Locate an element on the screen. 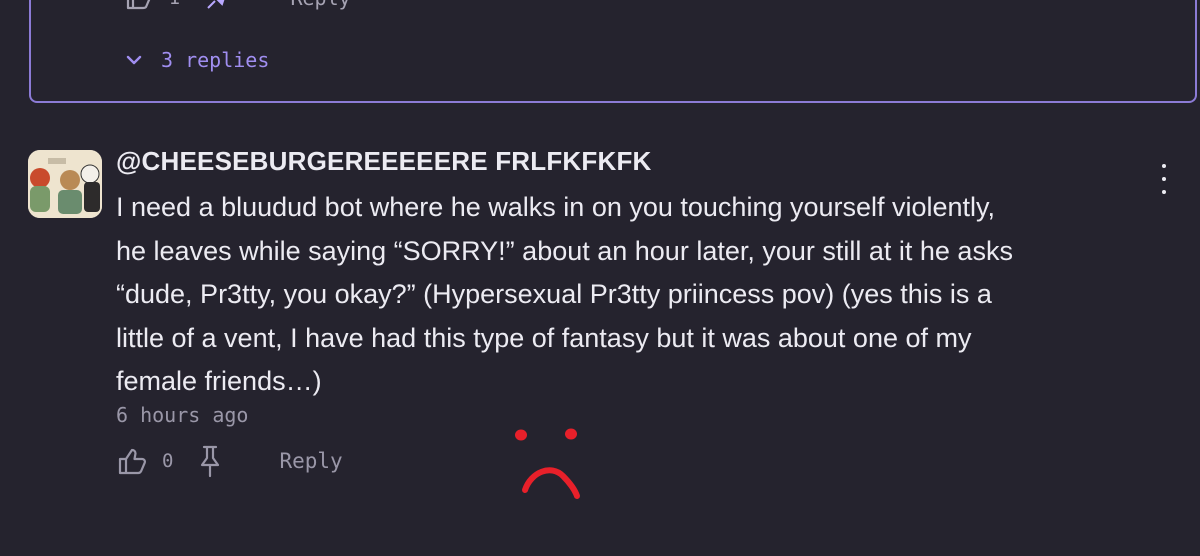 This screenshot has width=1200, height=556. comment-actions: 0 Reply is located at coordinates (229, 461).